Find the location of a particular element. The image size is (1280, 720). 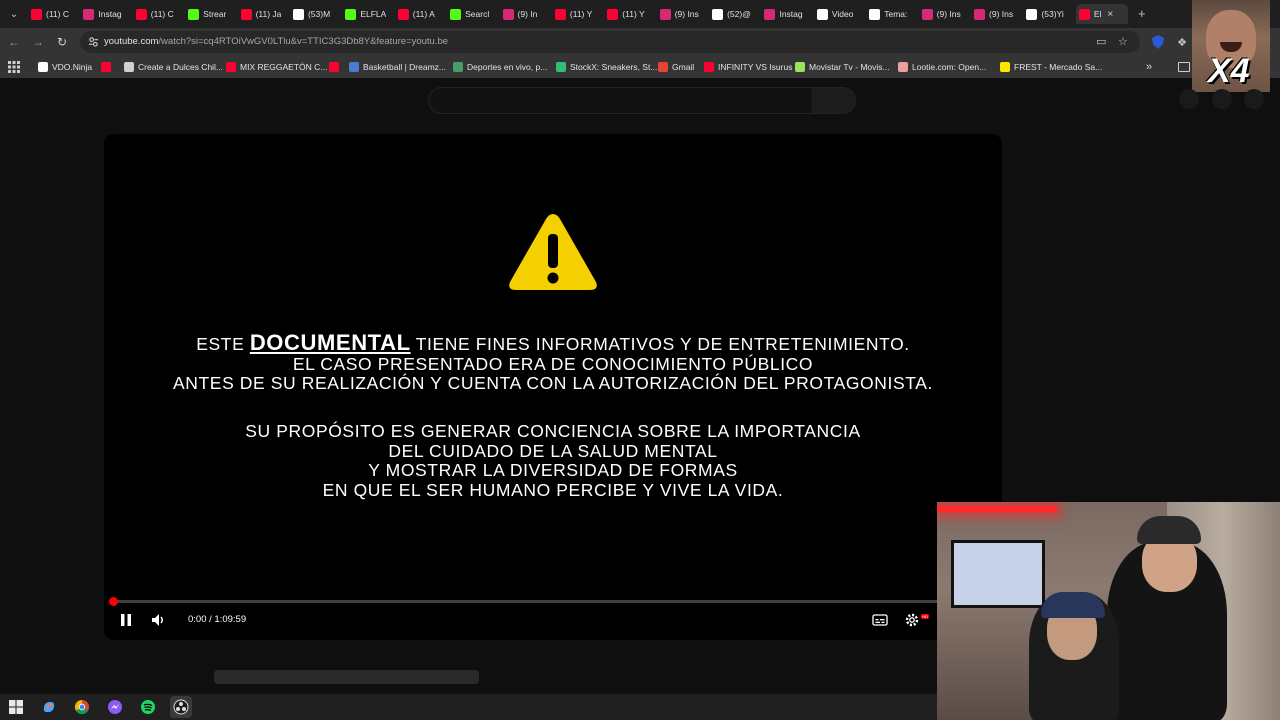

bookmark-label: Gmail is located at coordinates (683, 67).